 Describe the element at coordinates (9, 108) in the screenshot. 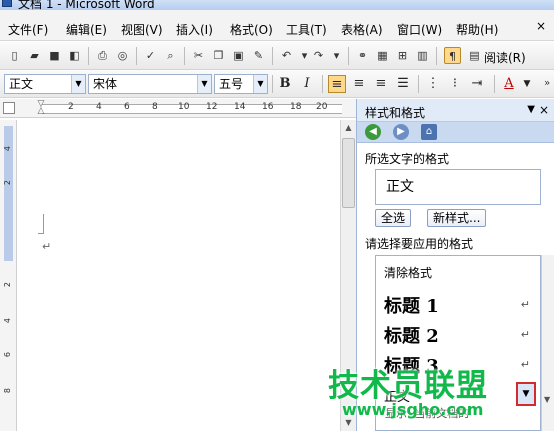

I see `tab-selector-icon` at that location.